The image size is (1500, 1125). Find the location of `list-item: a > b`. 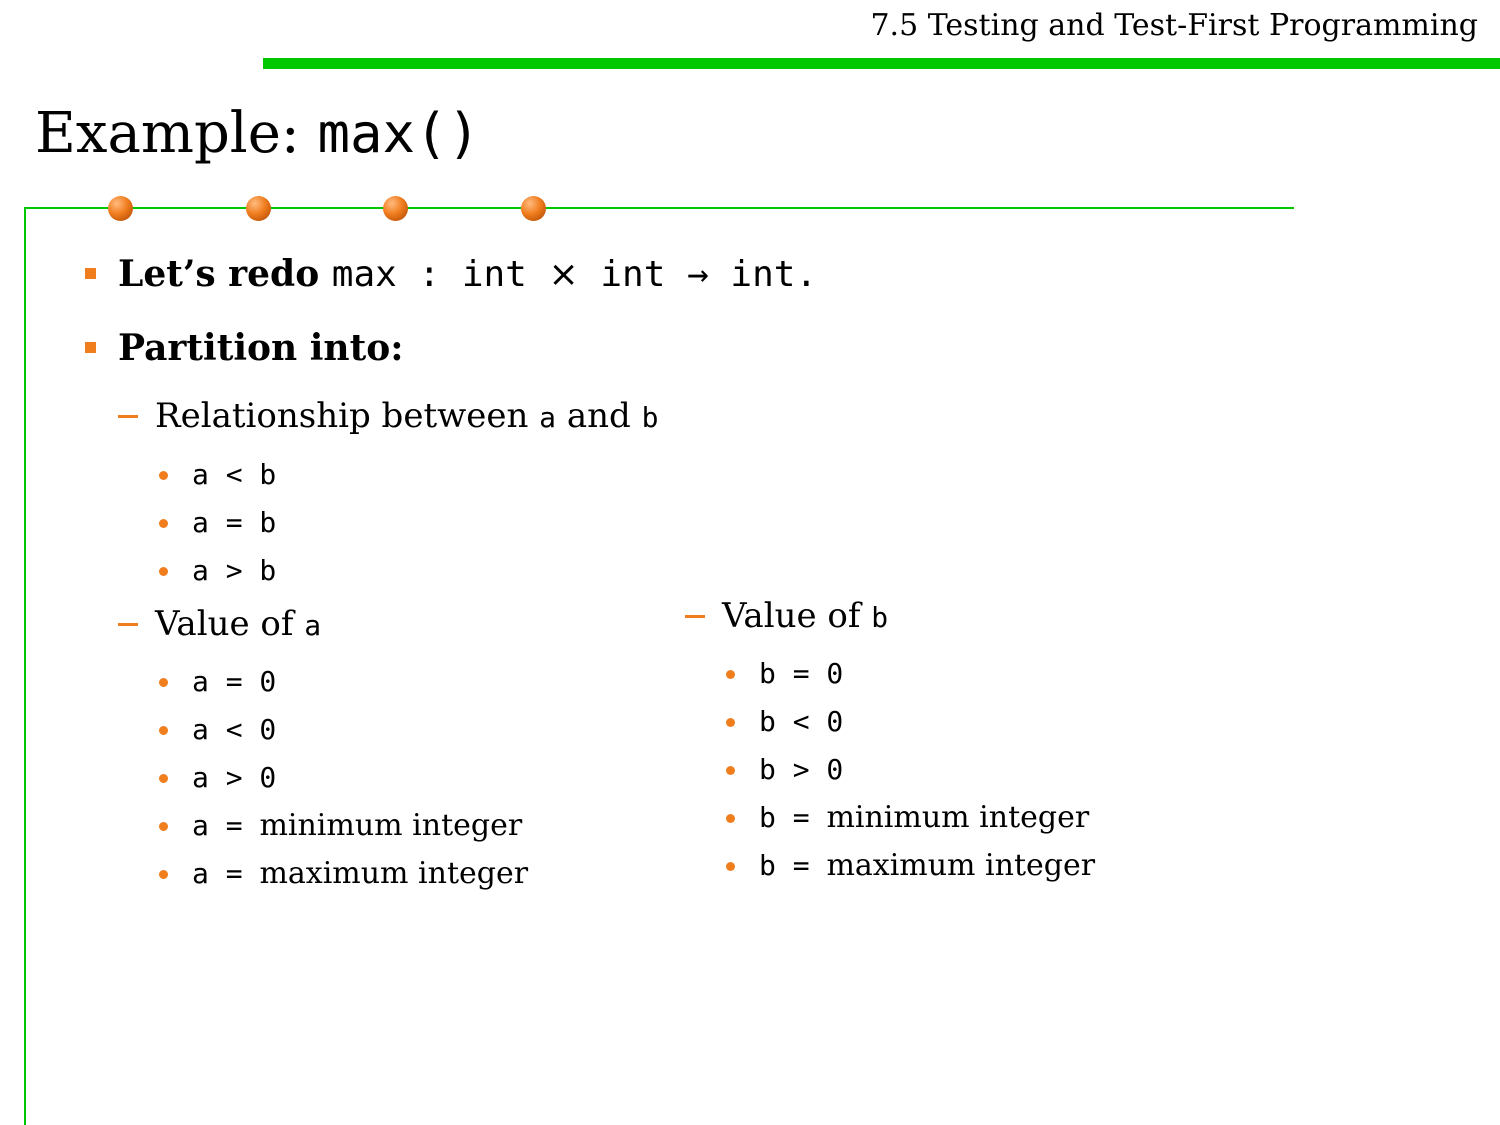

list-item: a > b is located at coordinates (218, 570).